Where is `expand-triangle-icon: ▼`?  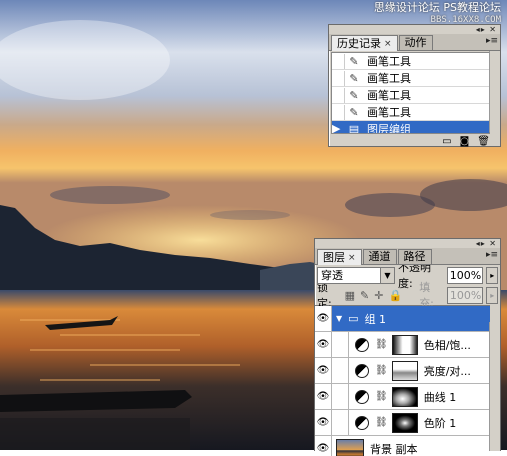
expand-triangle-icon: ▼ is located at coordinates (339, 318).